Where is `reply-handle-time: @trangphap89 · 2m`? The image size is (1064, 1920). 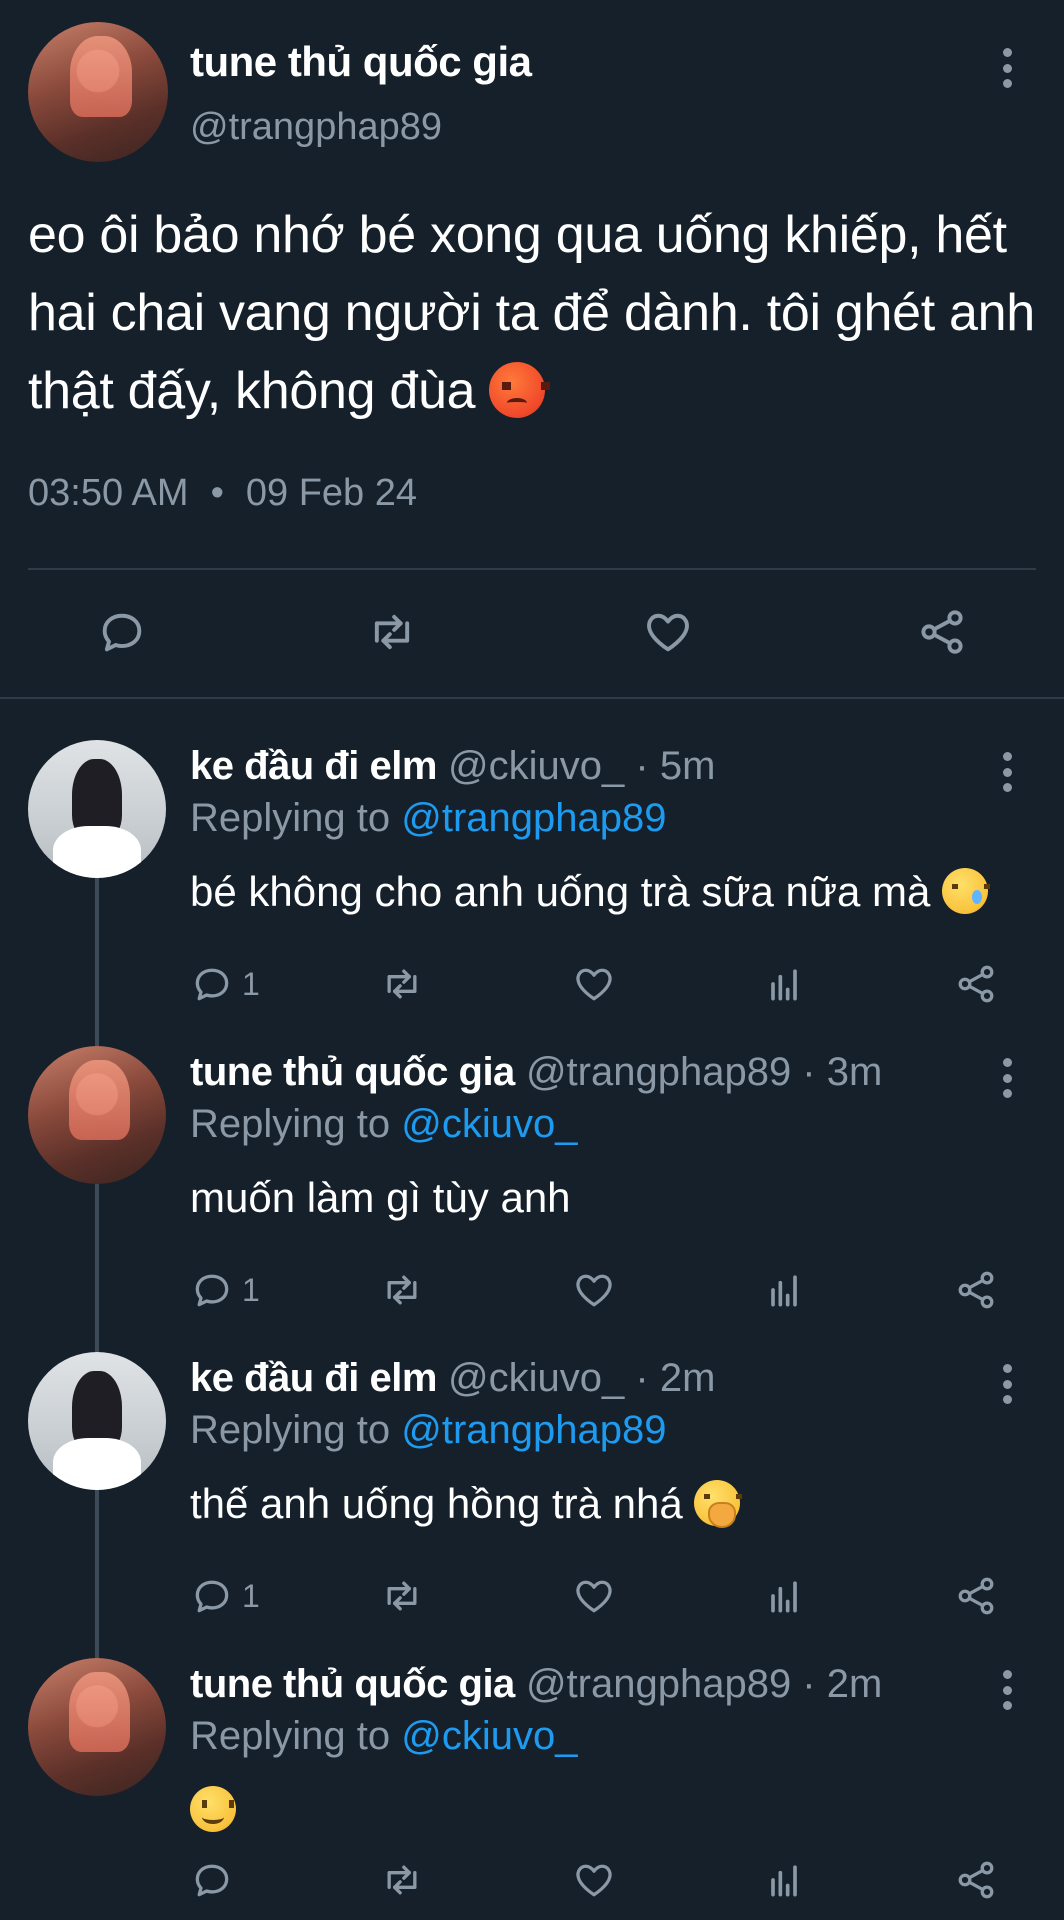 reply-handle-time: @trangphap89 · 2m is located at coordinates (704, 1684).